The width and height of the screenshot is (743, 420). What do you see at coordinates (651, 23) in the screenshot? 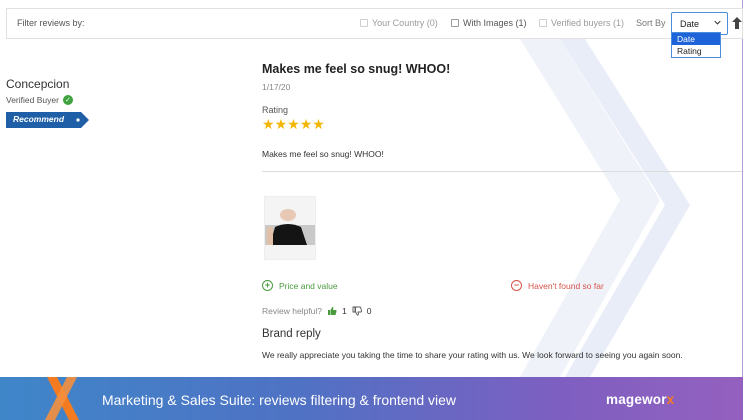
I see `sort-by-label: Sort By` at bounding box center [651, 23].